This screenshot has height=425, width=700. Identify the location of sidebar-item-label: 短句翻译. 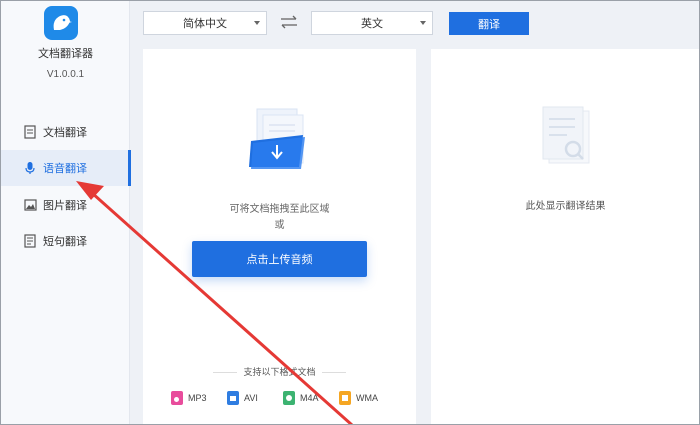
(65, 242).